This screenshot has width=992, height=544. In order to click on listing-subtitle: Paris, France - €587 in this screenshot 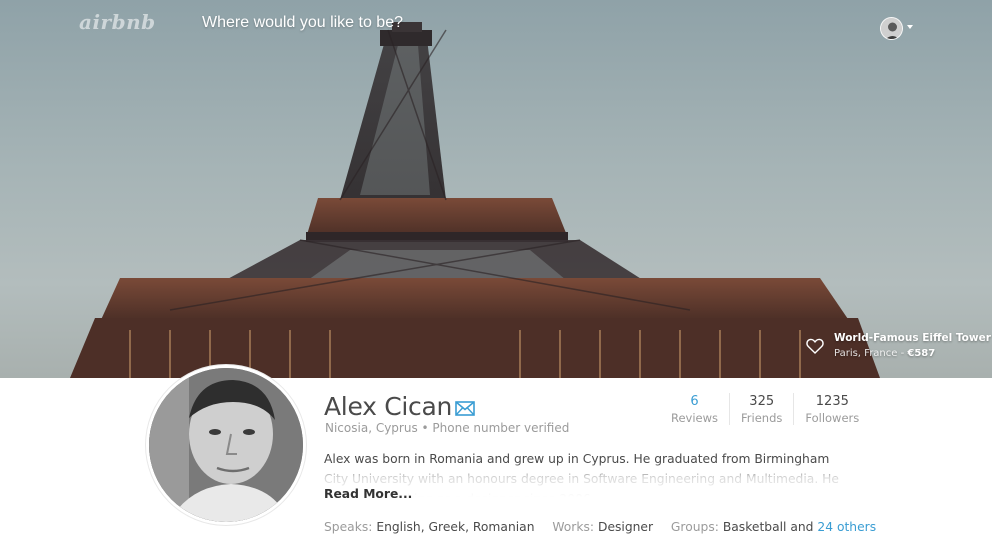, I will do `click(884, 353)`.